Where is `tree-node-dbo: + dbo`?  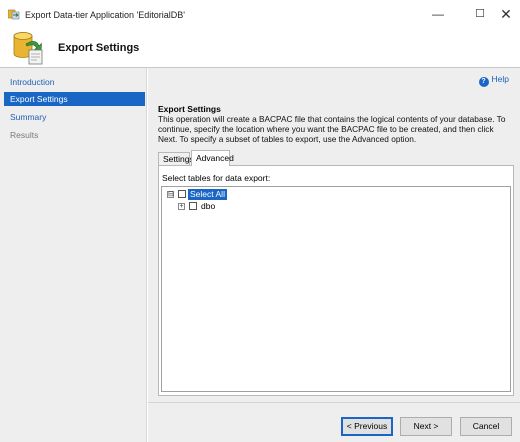
tree-node-dbo: + dbo is located at coordinates (208, 206).